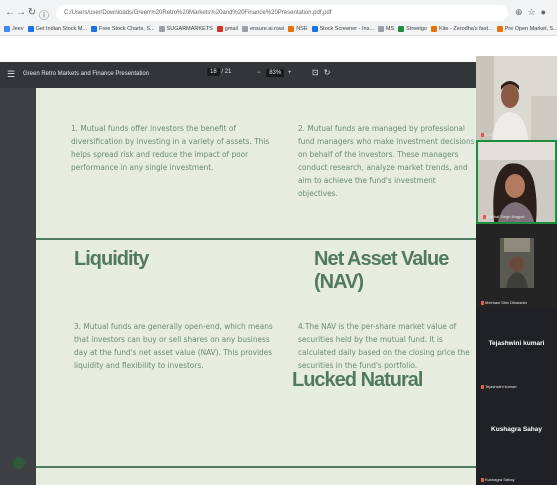 This screenshot has width=557, height=485. What do you see at coordinates (390, 29) in the screenshot?
I see `bookmark-label: MS` at bounding box center [390, 29].